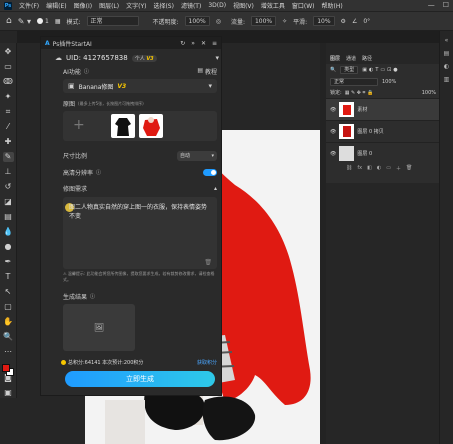 Image resolution: width=453 pixels, height=444 pixels. What do you see at coordinates (112, 21) in the screenshot?
I see `mode-select: 正常` at bounding box center [112, 21].